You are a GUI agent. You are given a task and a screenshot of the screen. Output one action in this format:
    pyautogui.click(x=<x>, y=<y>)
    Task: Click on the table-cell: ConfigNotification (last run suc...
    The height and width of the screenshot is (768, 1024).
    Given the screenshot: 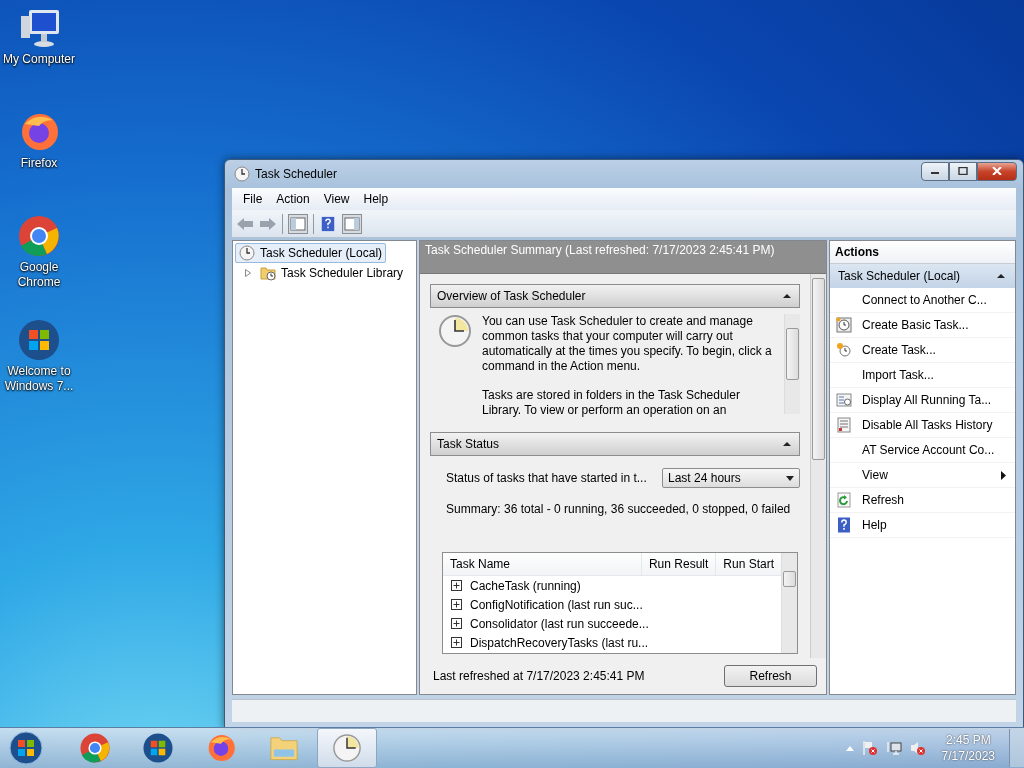 What is the action you would take?
    pyautogui.click(x=556, y=604)
    